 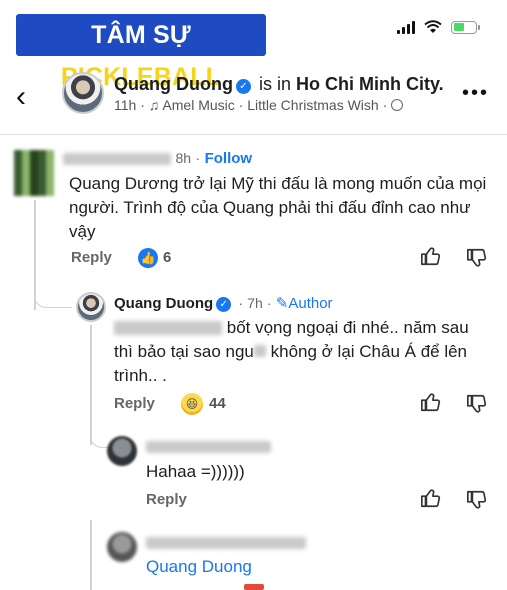 What do you see at coordinates (282, 303) in the screenshot?
I see `pencil-icon: ✎` at bounding box center [282, 303].